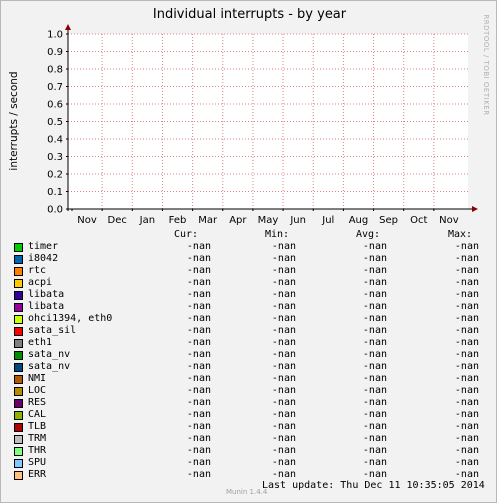  What do you see at coordinates (475, 209) in the screenshot?
I see `x-axis-arrow` at bounding box center [475, 209].